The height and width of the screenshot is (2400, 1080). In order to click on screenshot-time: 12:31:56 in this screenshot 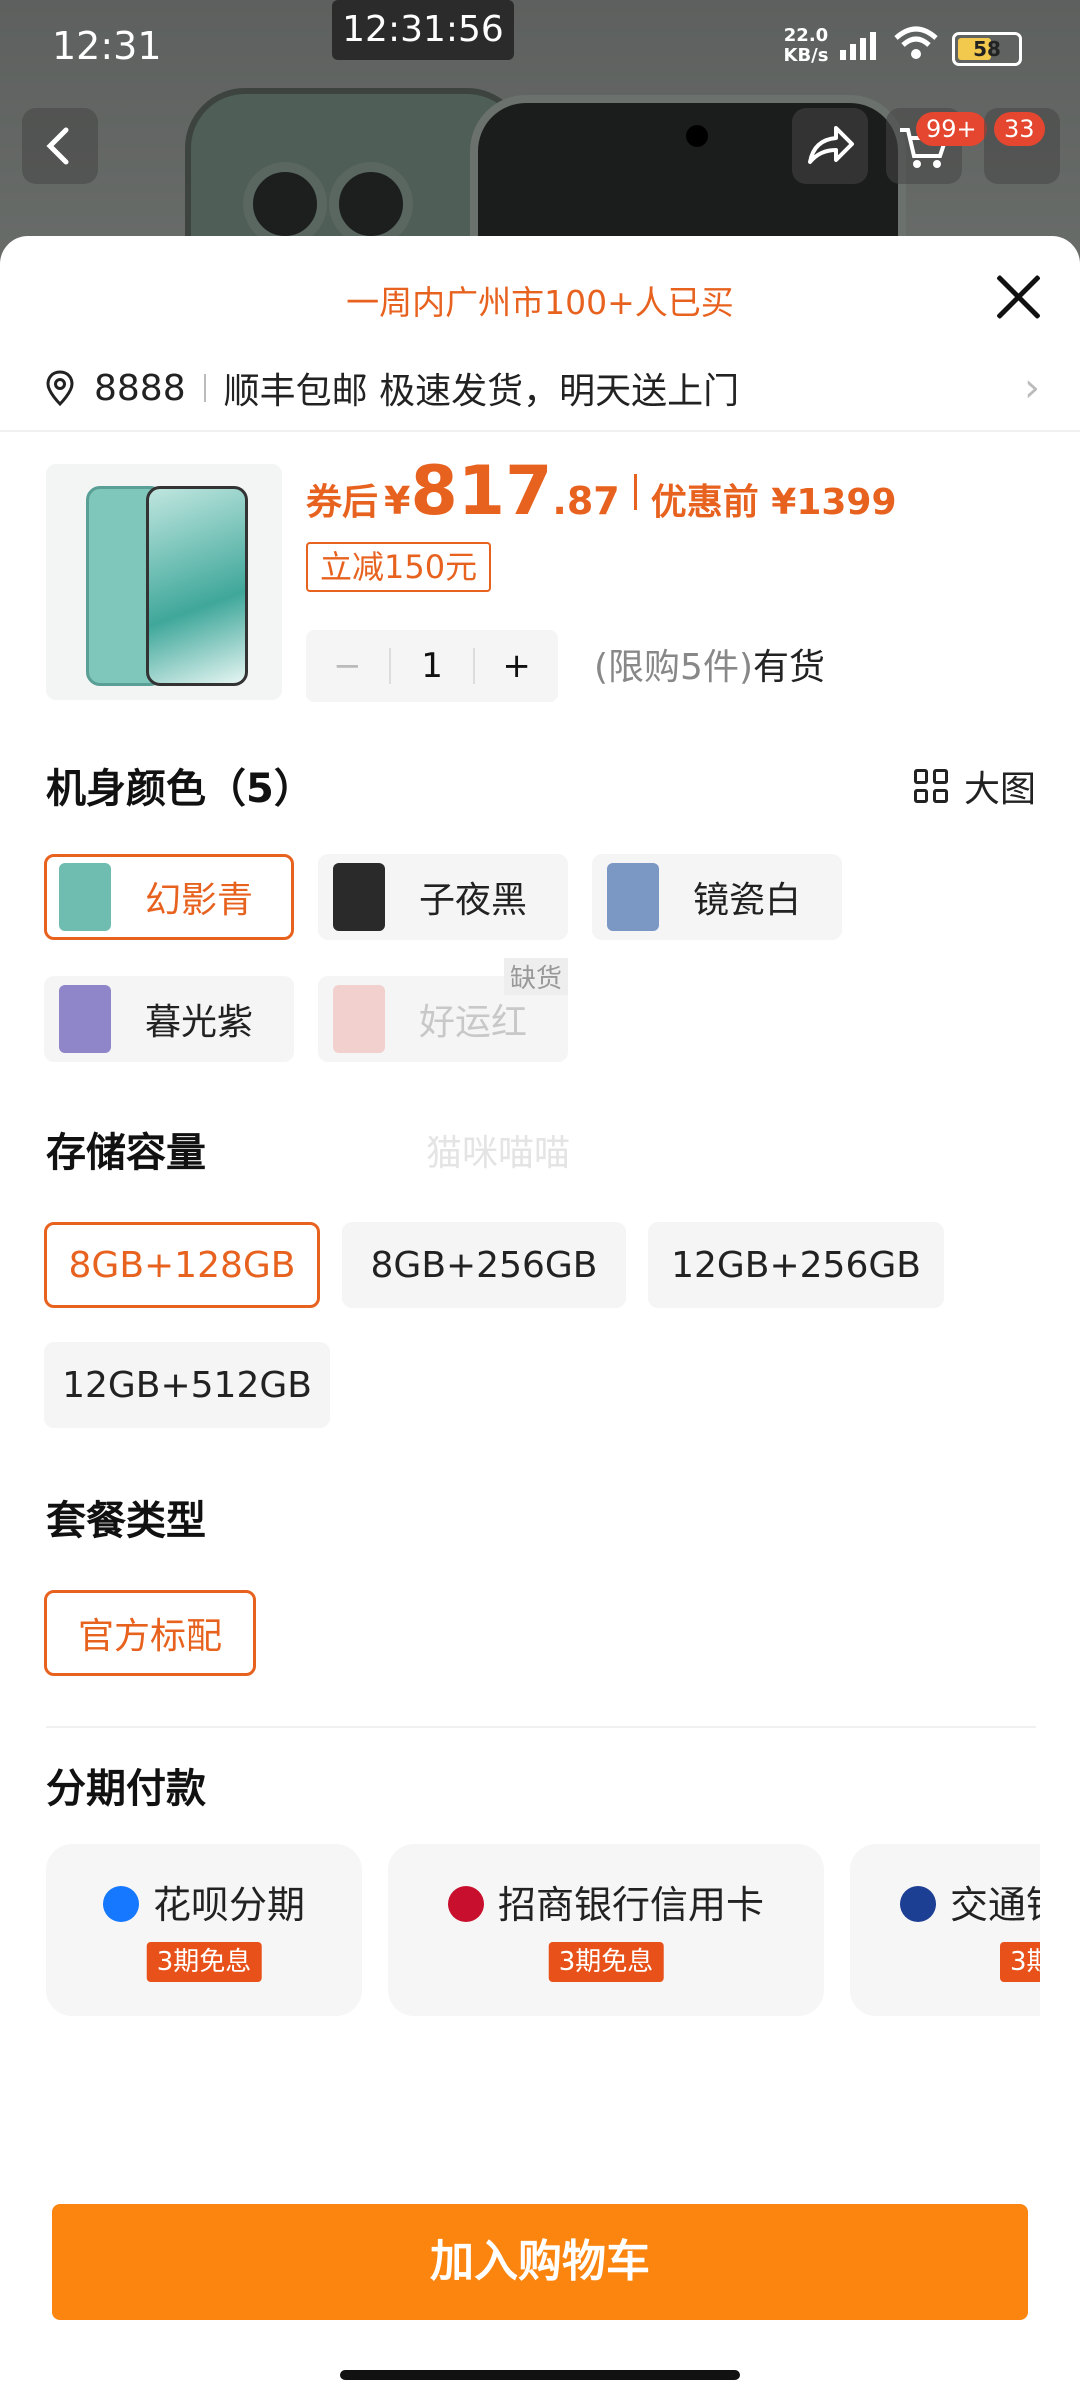, I will do `click(423, 30)`.